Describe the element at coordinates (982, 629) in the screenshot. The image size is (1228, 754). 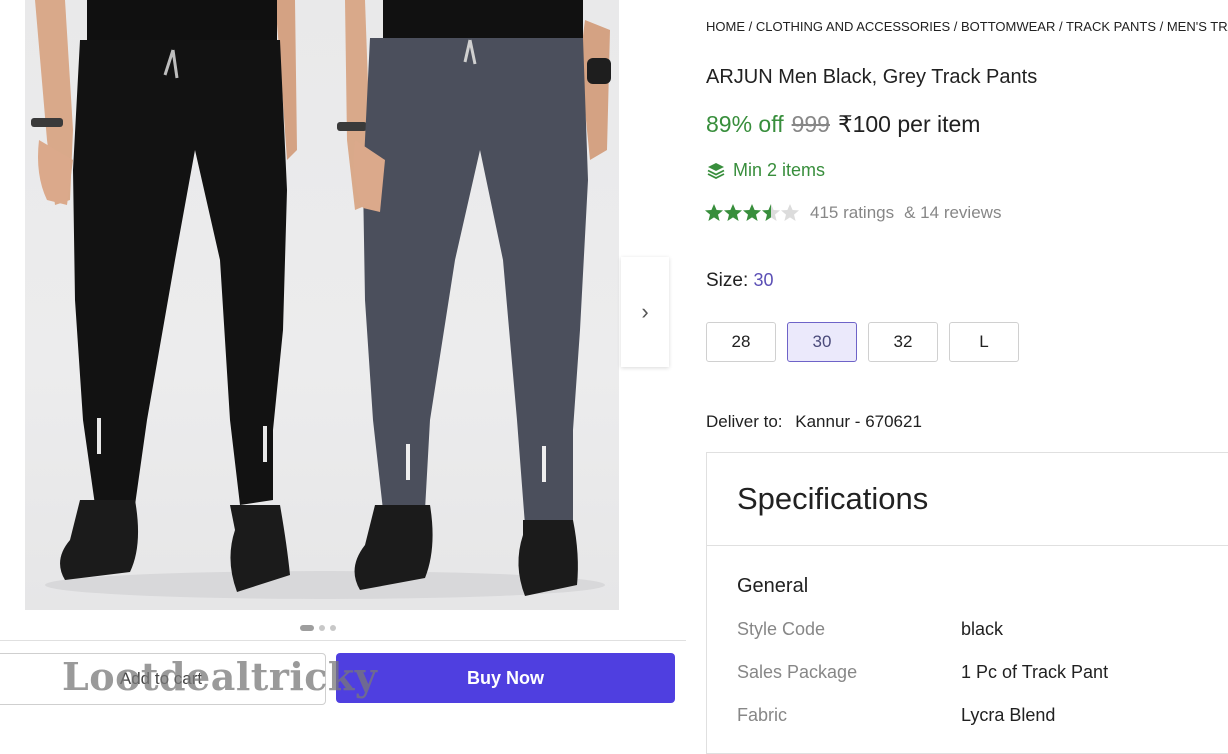
I see `spec-value: black` at that location.